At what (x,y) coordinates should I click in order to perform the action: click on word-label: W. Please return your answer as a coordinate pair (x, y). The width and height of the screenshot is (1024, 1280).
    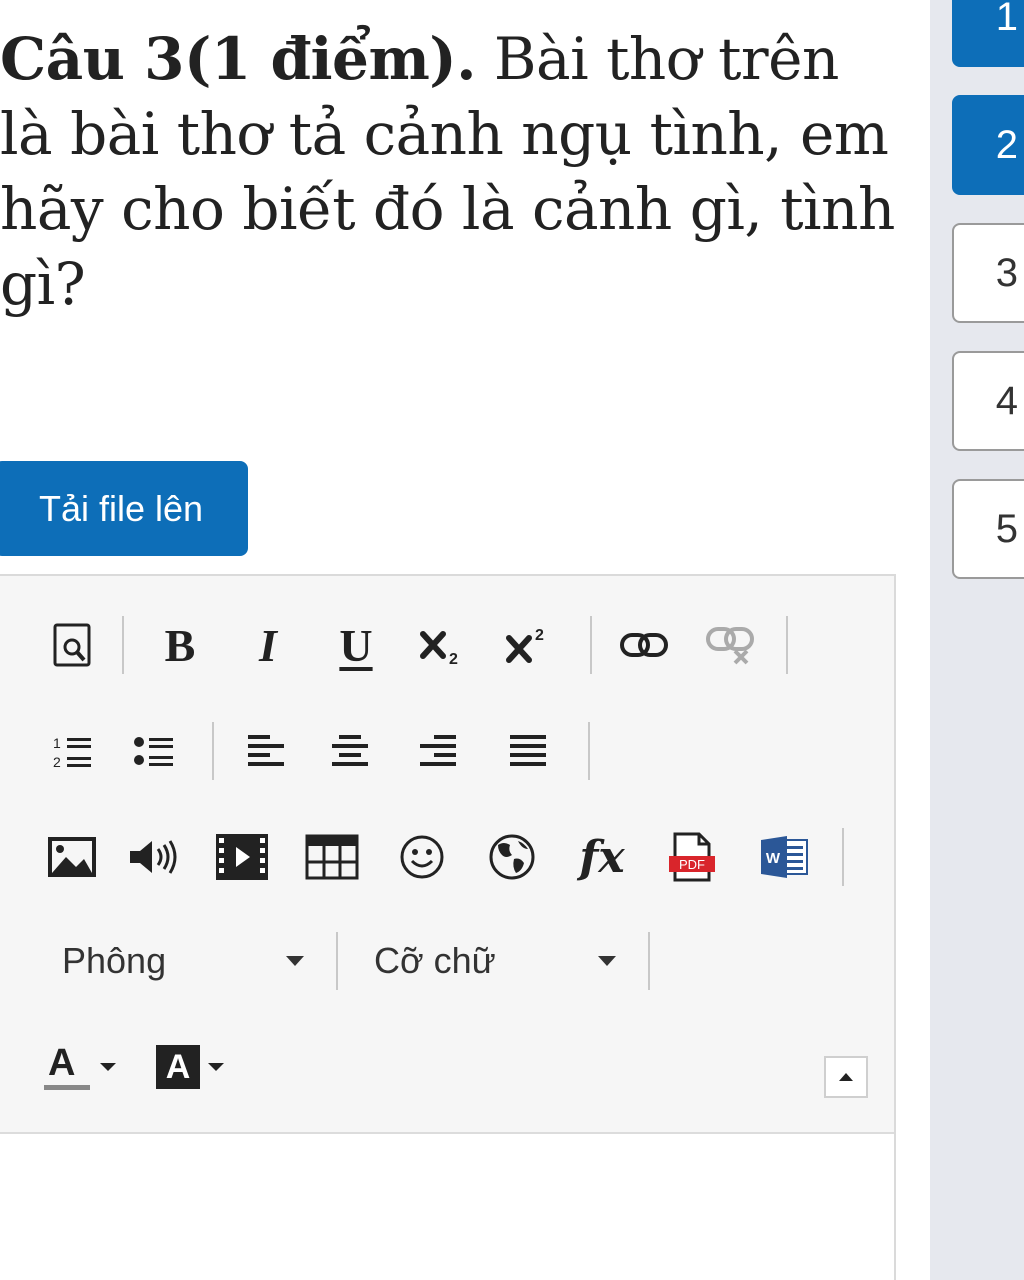
    Looking at the image, I should click on (773, 858).